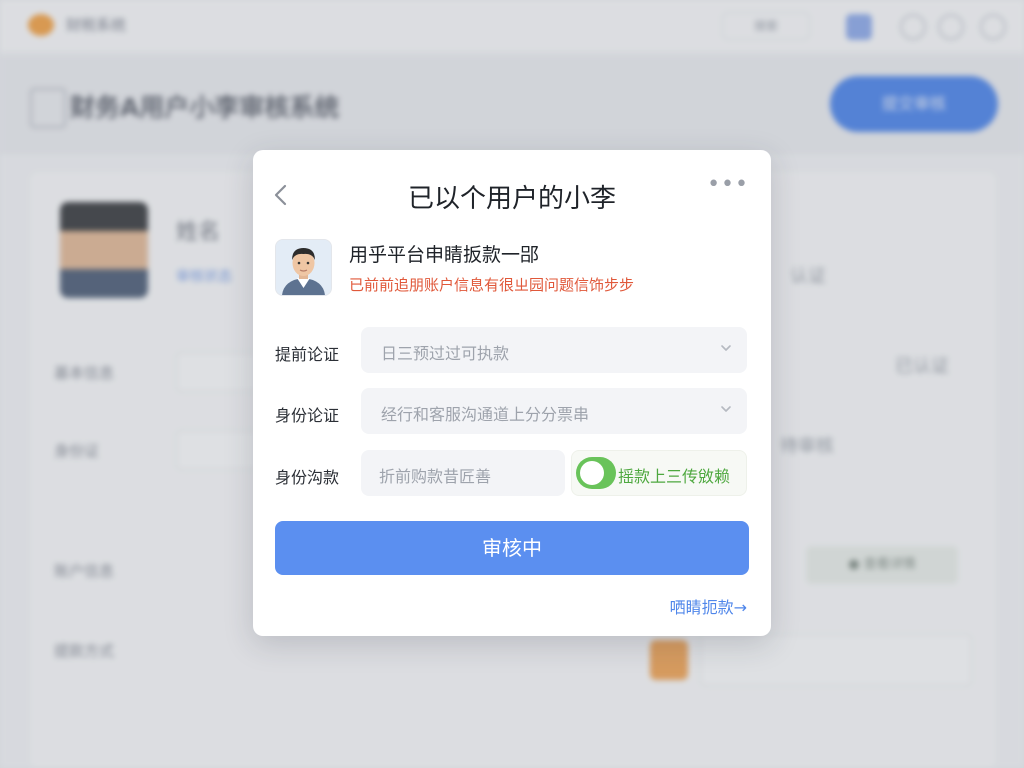  What do you see at coordinates (728, 185) in the screenshot?
I see `more-icon: •••` at bounding box center [728, 185].